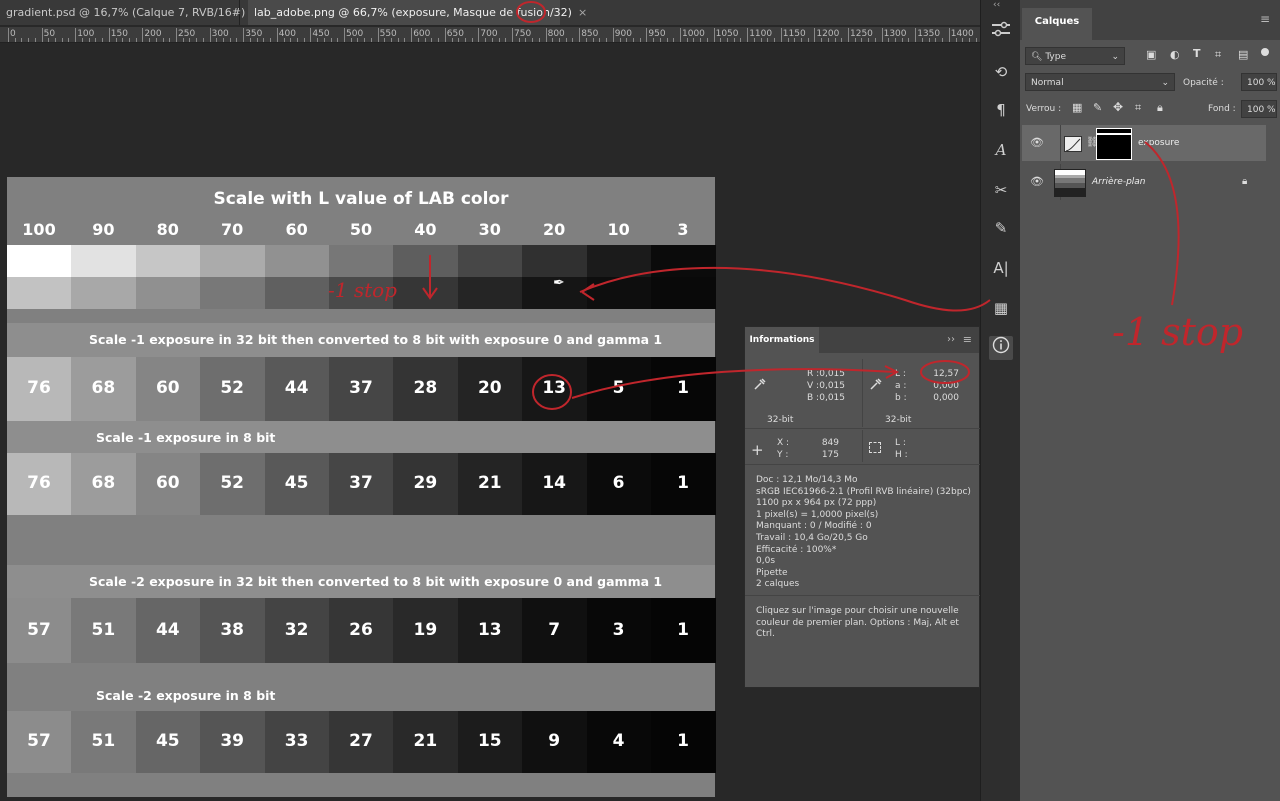 Image resolution: width=1280 pixels, height=801 pixels. I want to click on arrow-to-info-mark, so click(734, 382).